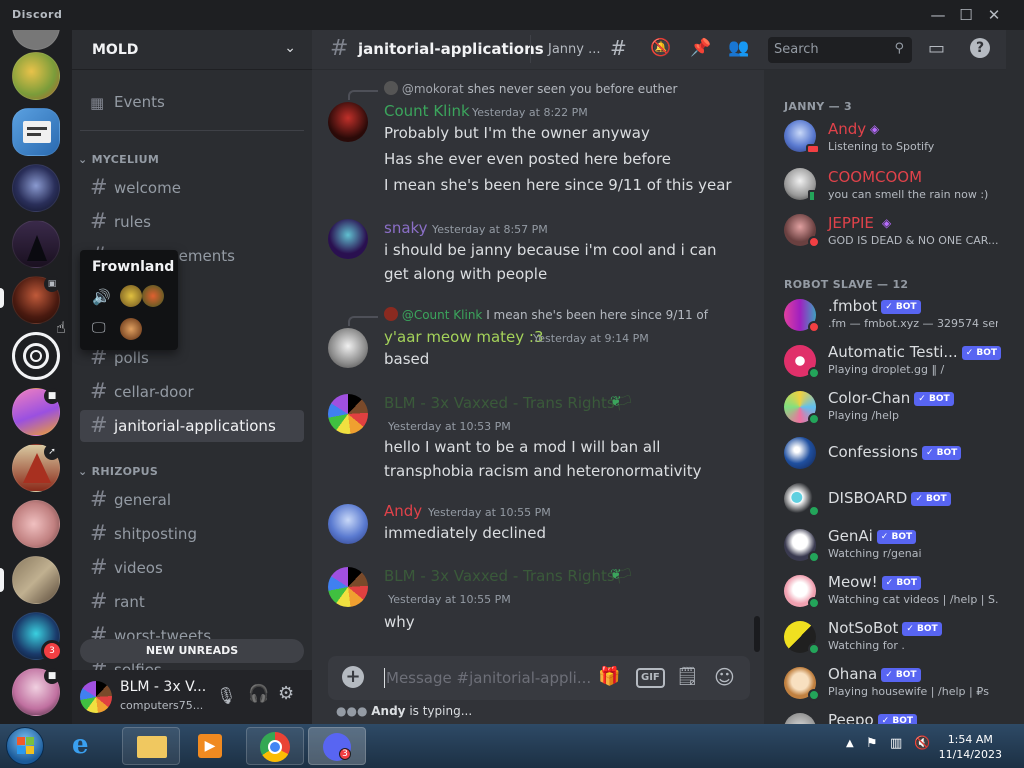 This screenshot has height=768, width=1024. I want to click on divider, so click(192, 130).